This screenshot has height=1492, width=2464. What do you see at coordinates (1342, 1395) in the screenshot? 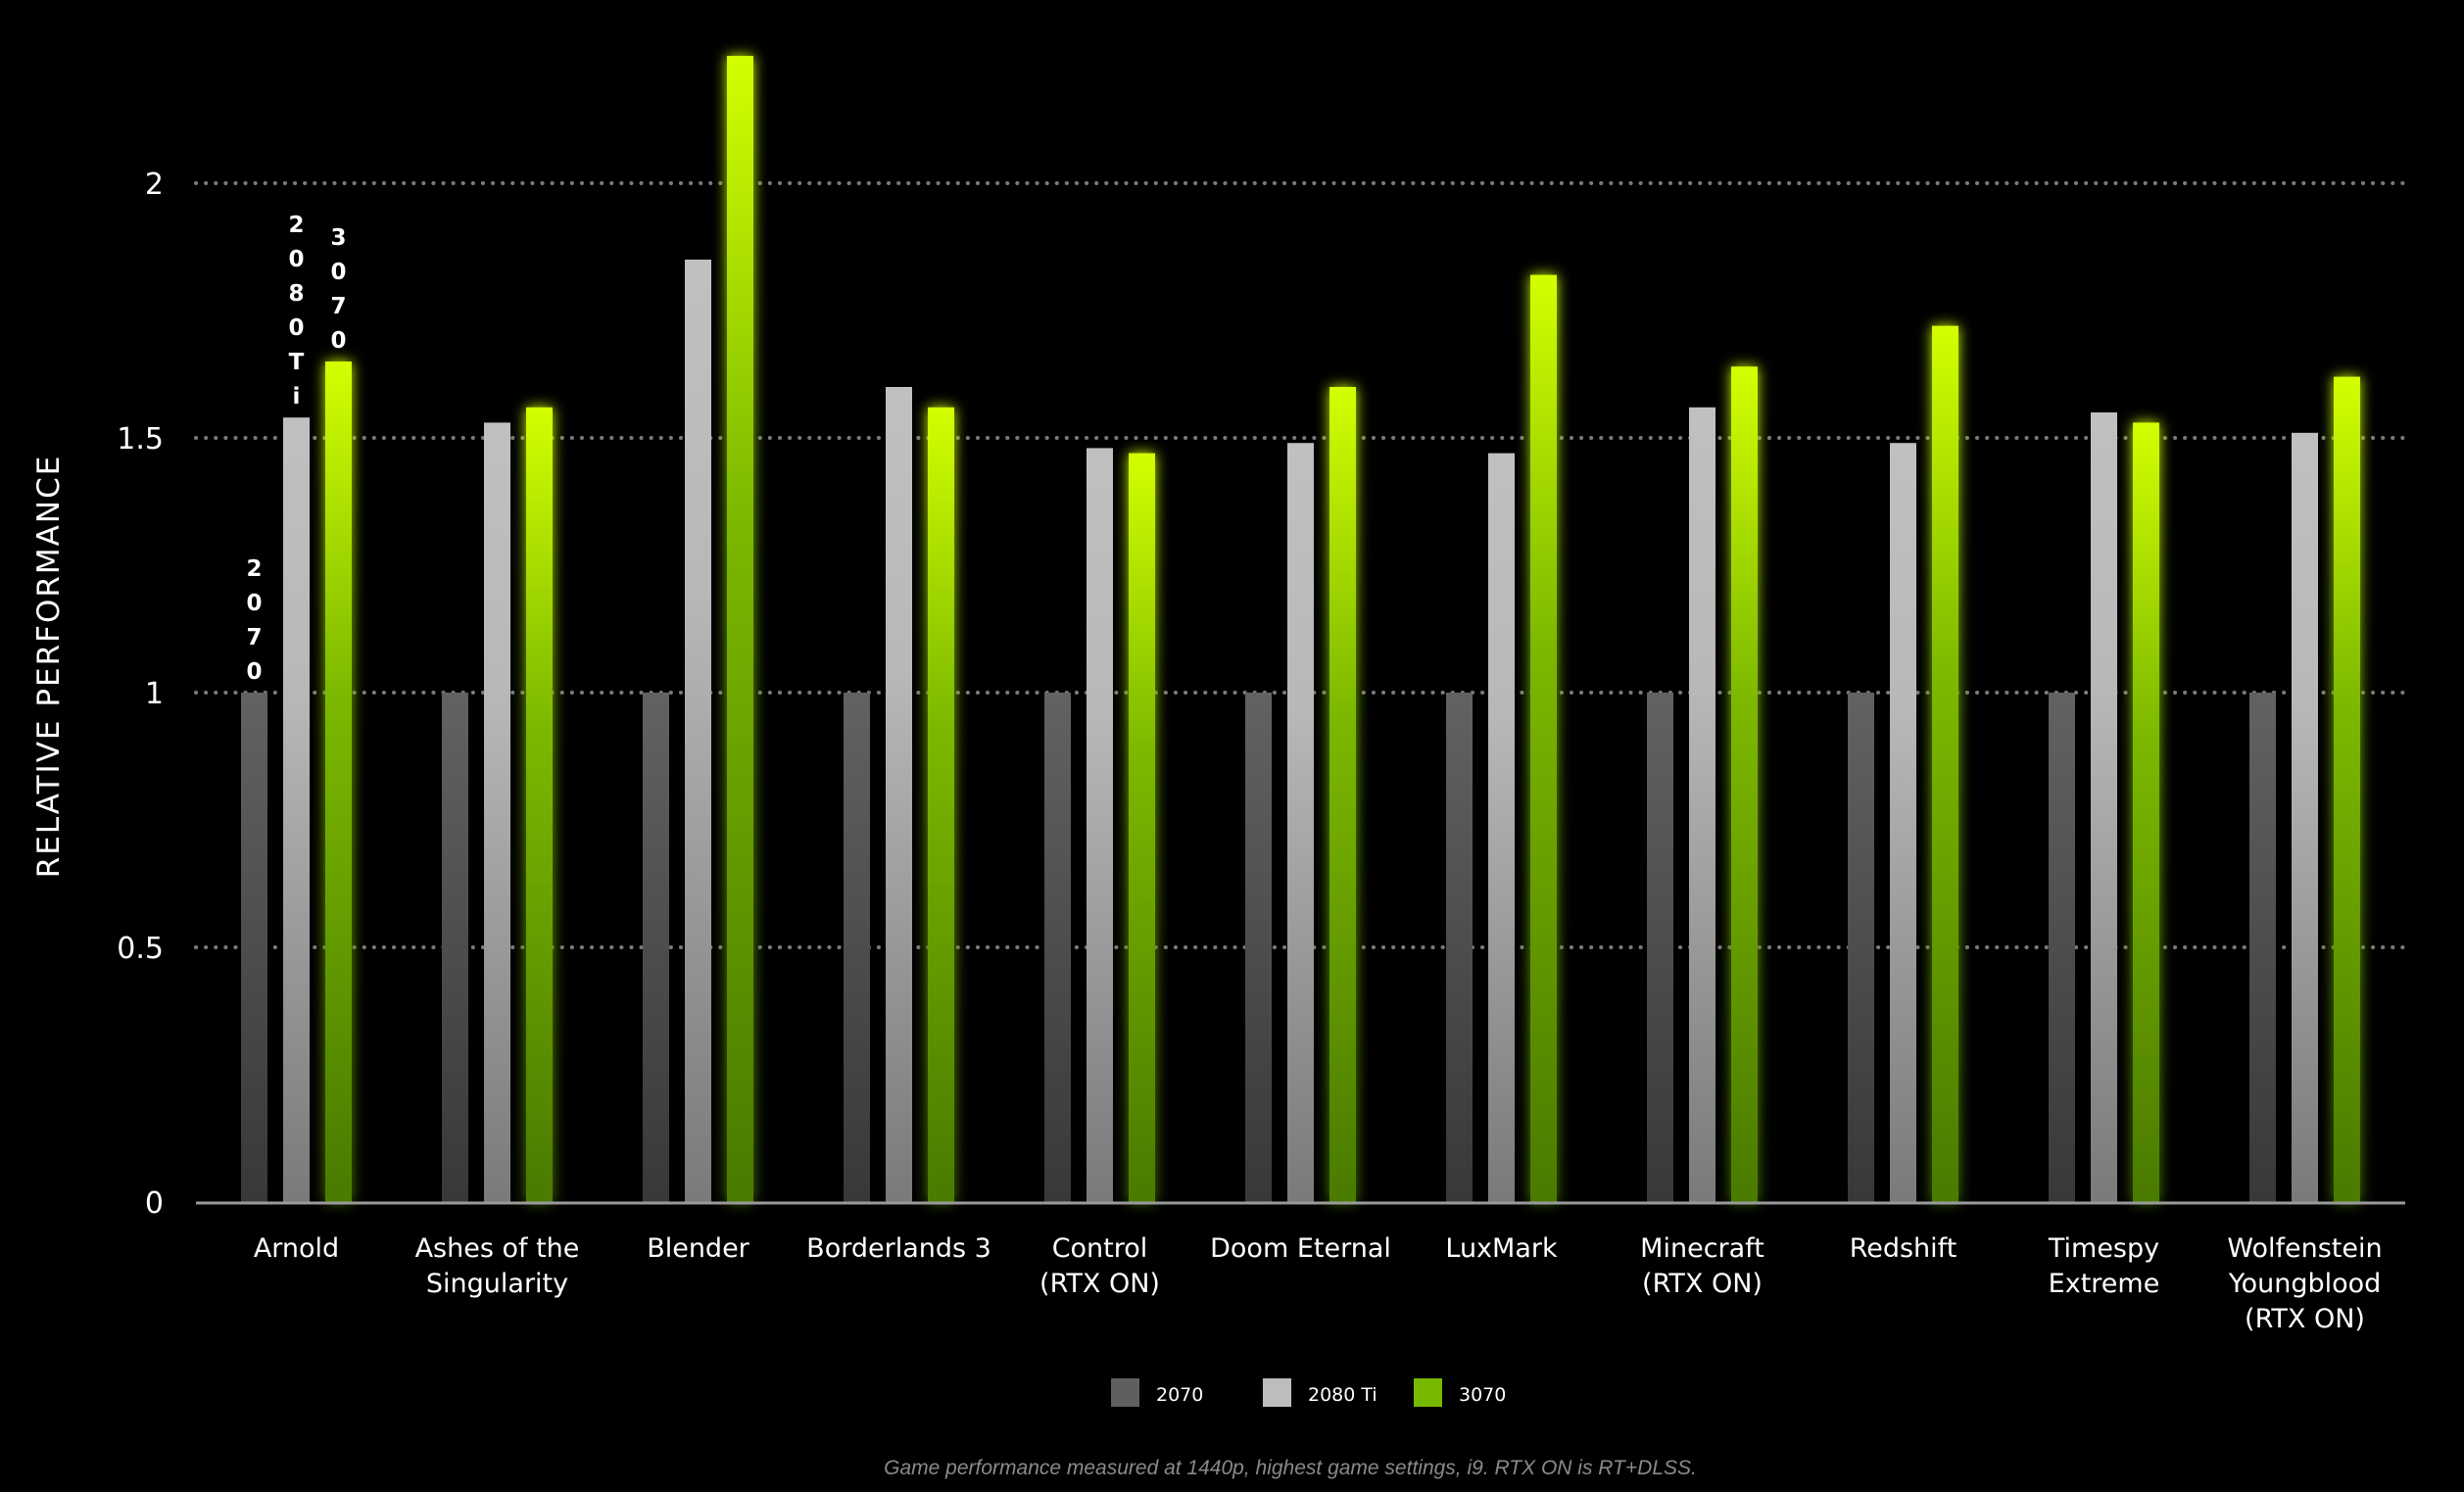
I see `legend-label: 2080 Ti` at bounding box center [1342, 1395].